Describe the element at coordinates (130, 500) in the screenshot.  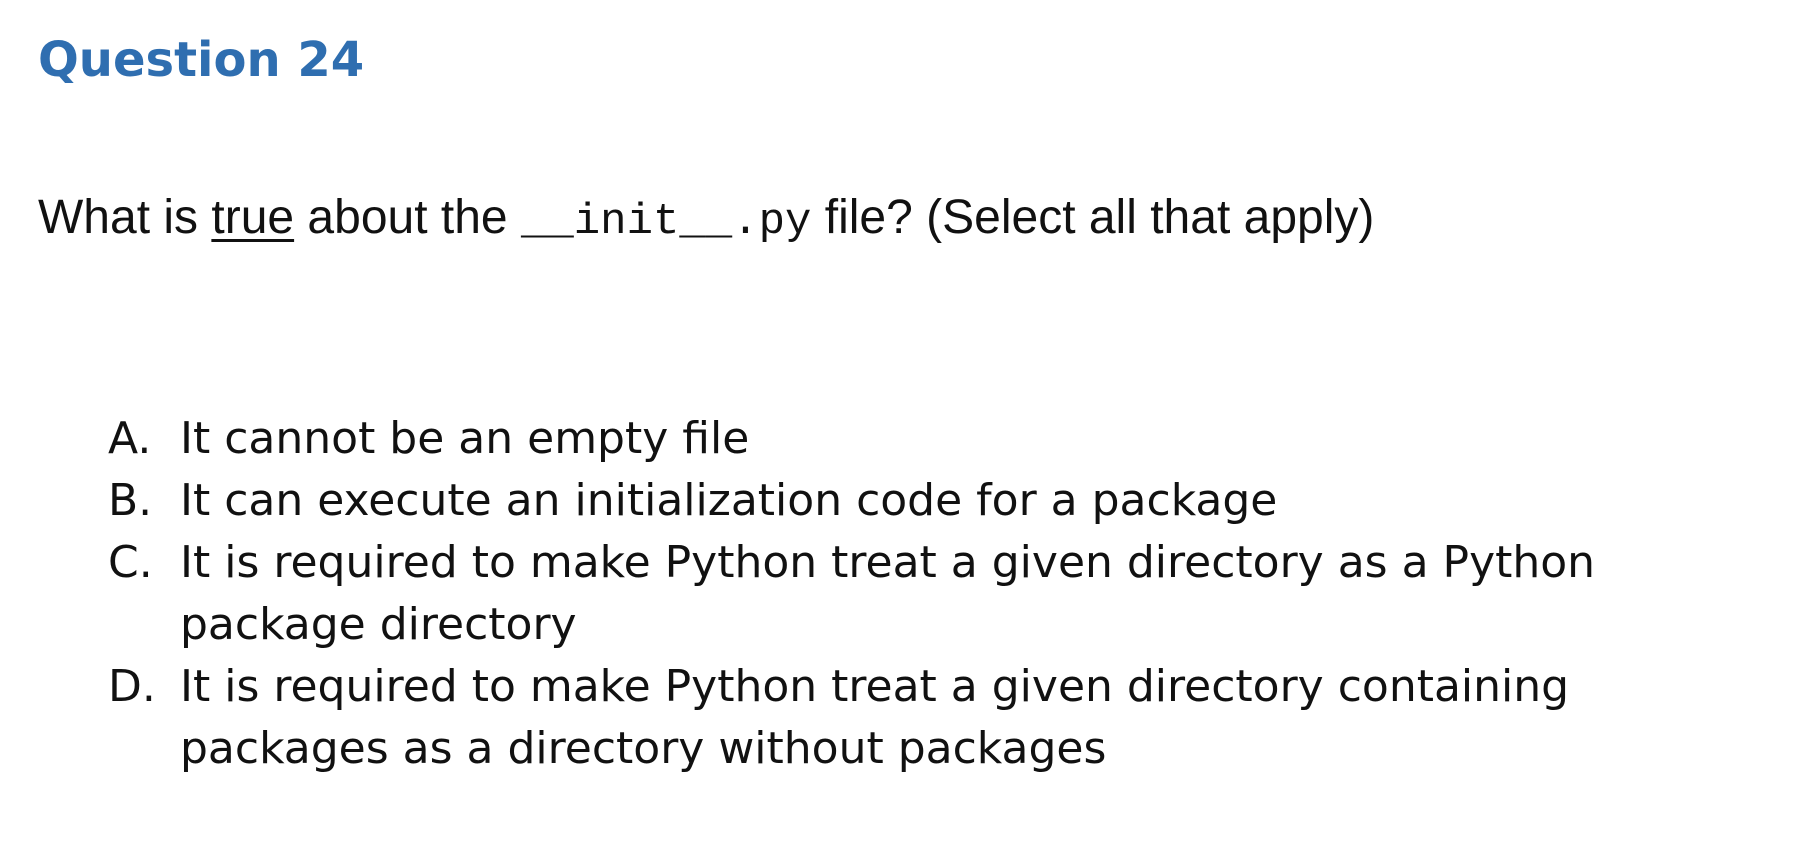
I see `option-letter: B.` at that location.